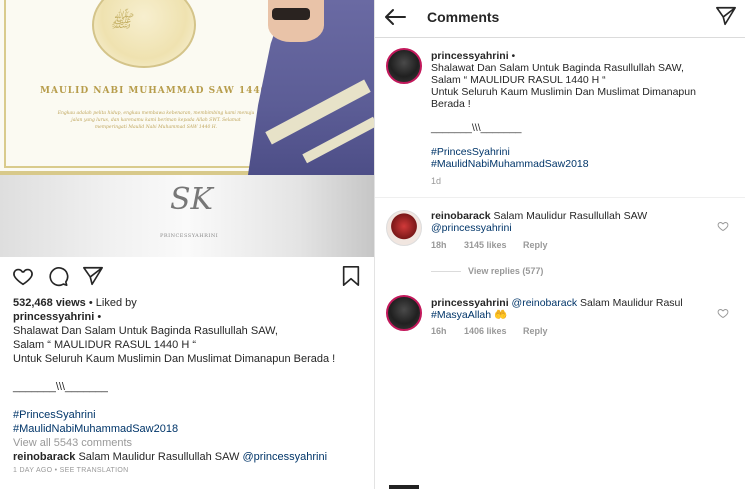 This screenshot has width=745, height=489. I want to click on next-comment-avatar, so click(404, 487).